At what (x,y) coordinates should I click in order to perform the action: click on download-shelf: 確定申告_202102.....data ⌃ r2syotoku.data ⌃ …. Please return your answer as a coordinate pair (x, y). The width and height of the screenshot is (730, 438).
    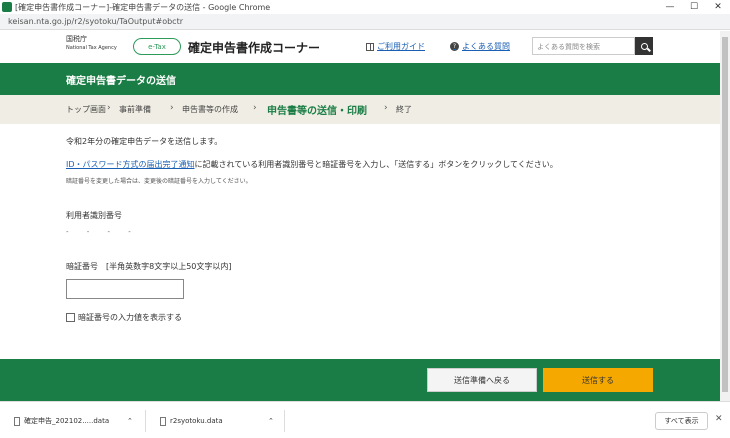
    Looking at the image, I should click on (365, 419).